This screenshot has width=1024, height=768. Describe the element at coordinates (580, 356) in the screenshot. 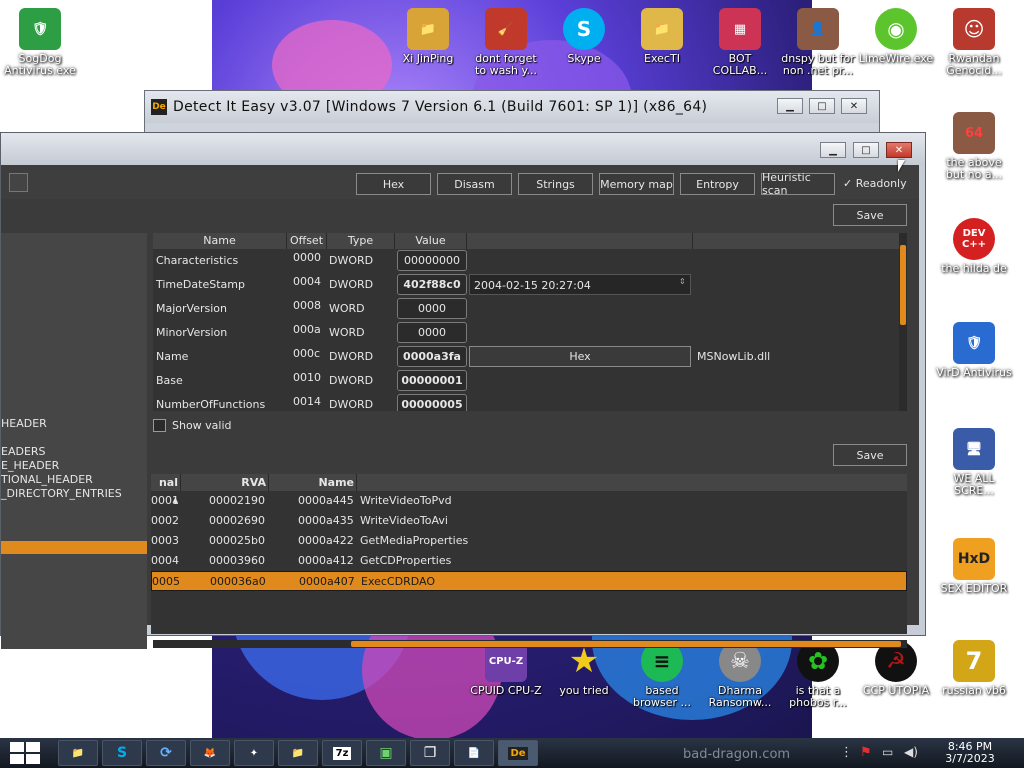

I see `hex-view-button: Hex` at that location.